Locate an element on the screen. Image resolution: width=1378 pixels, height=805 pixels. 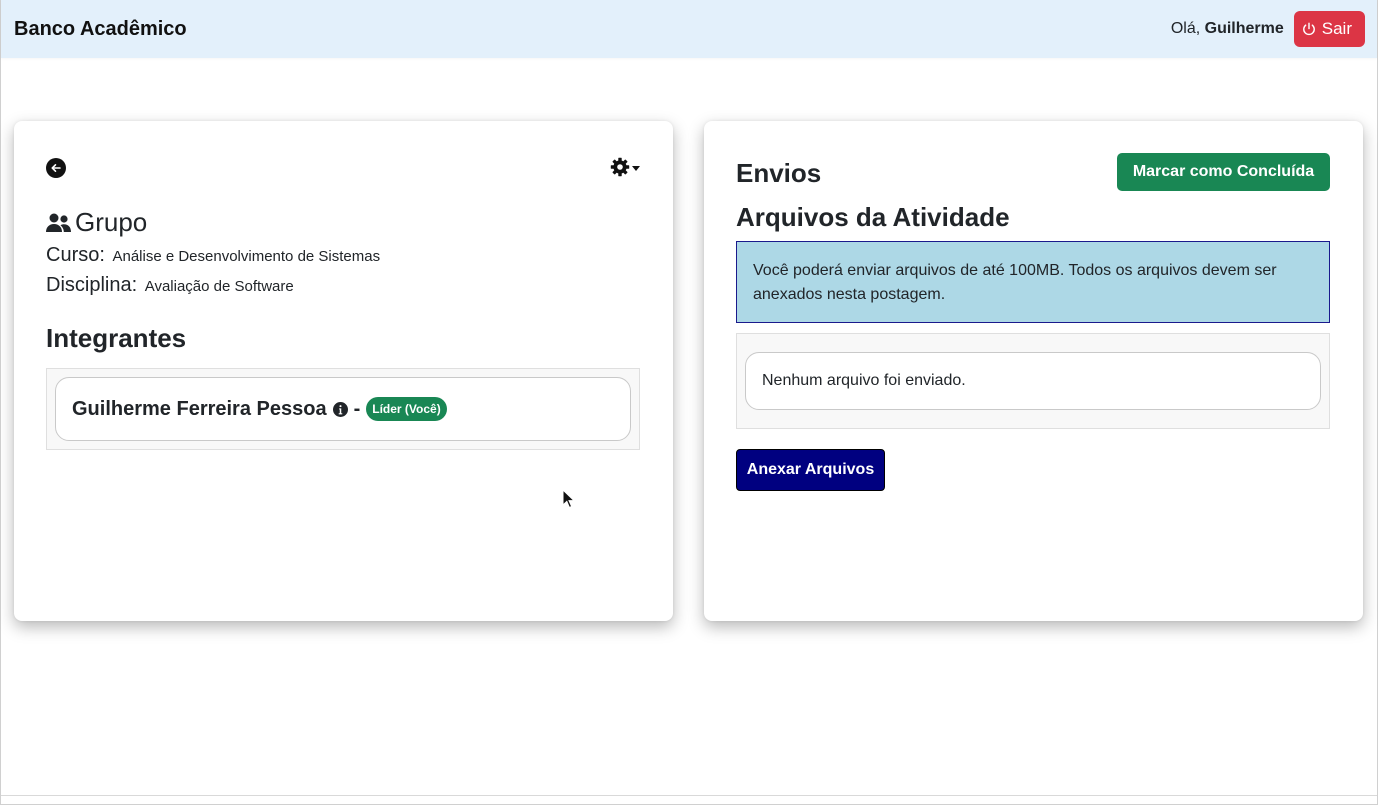
brand-title: Banco Acadêmico is located at coordinates (100, 29).